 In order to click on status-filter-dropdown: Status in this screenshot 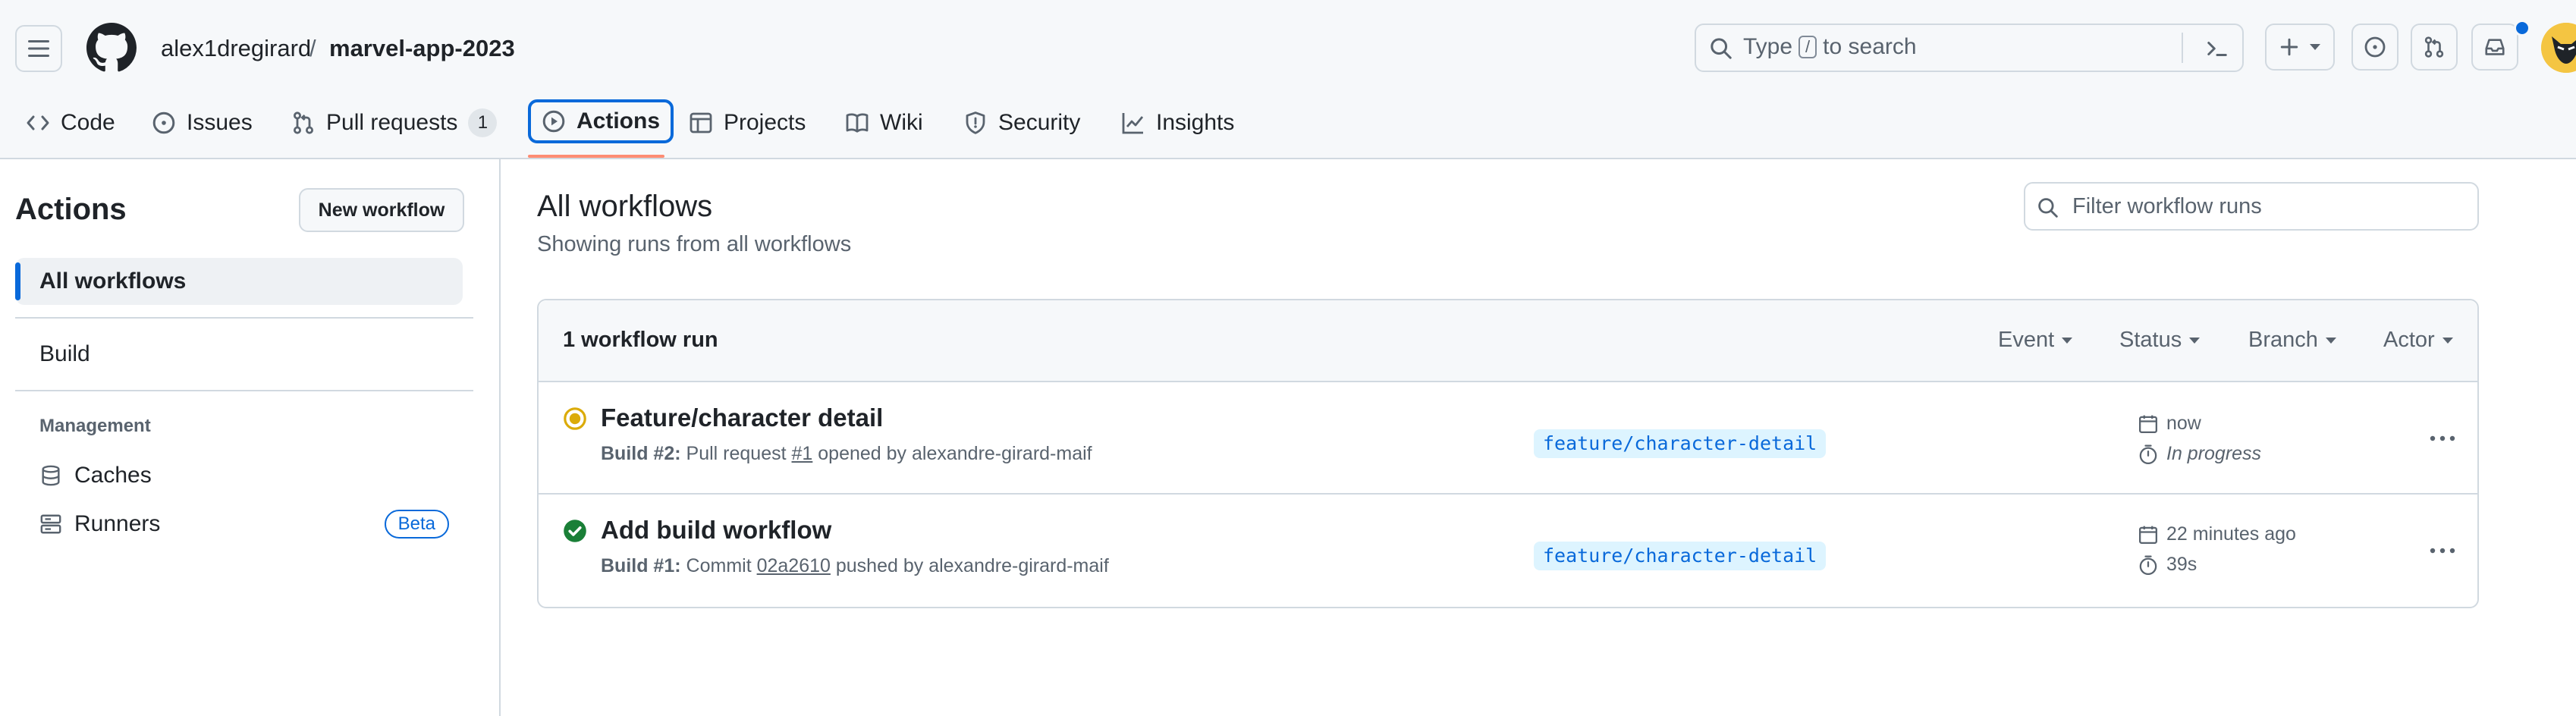, I will do `click(2160, 340)`.